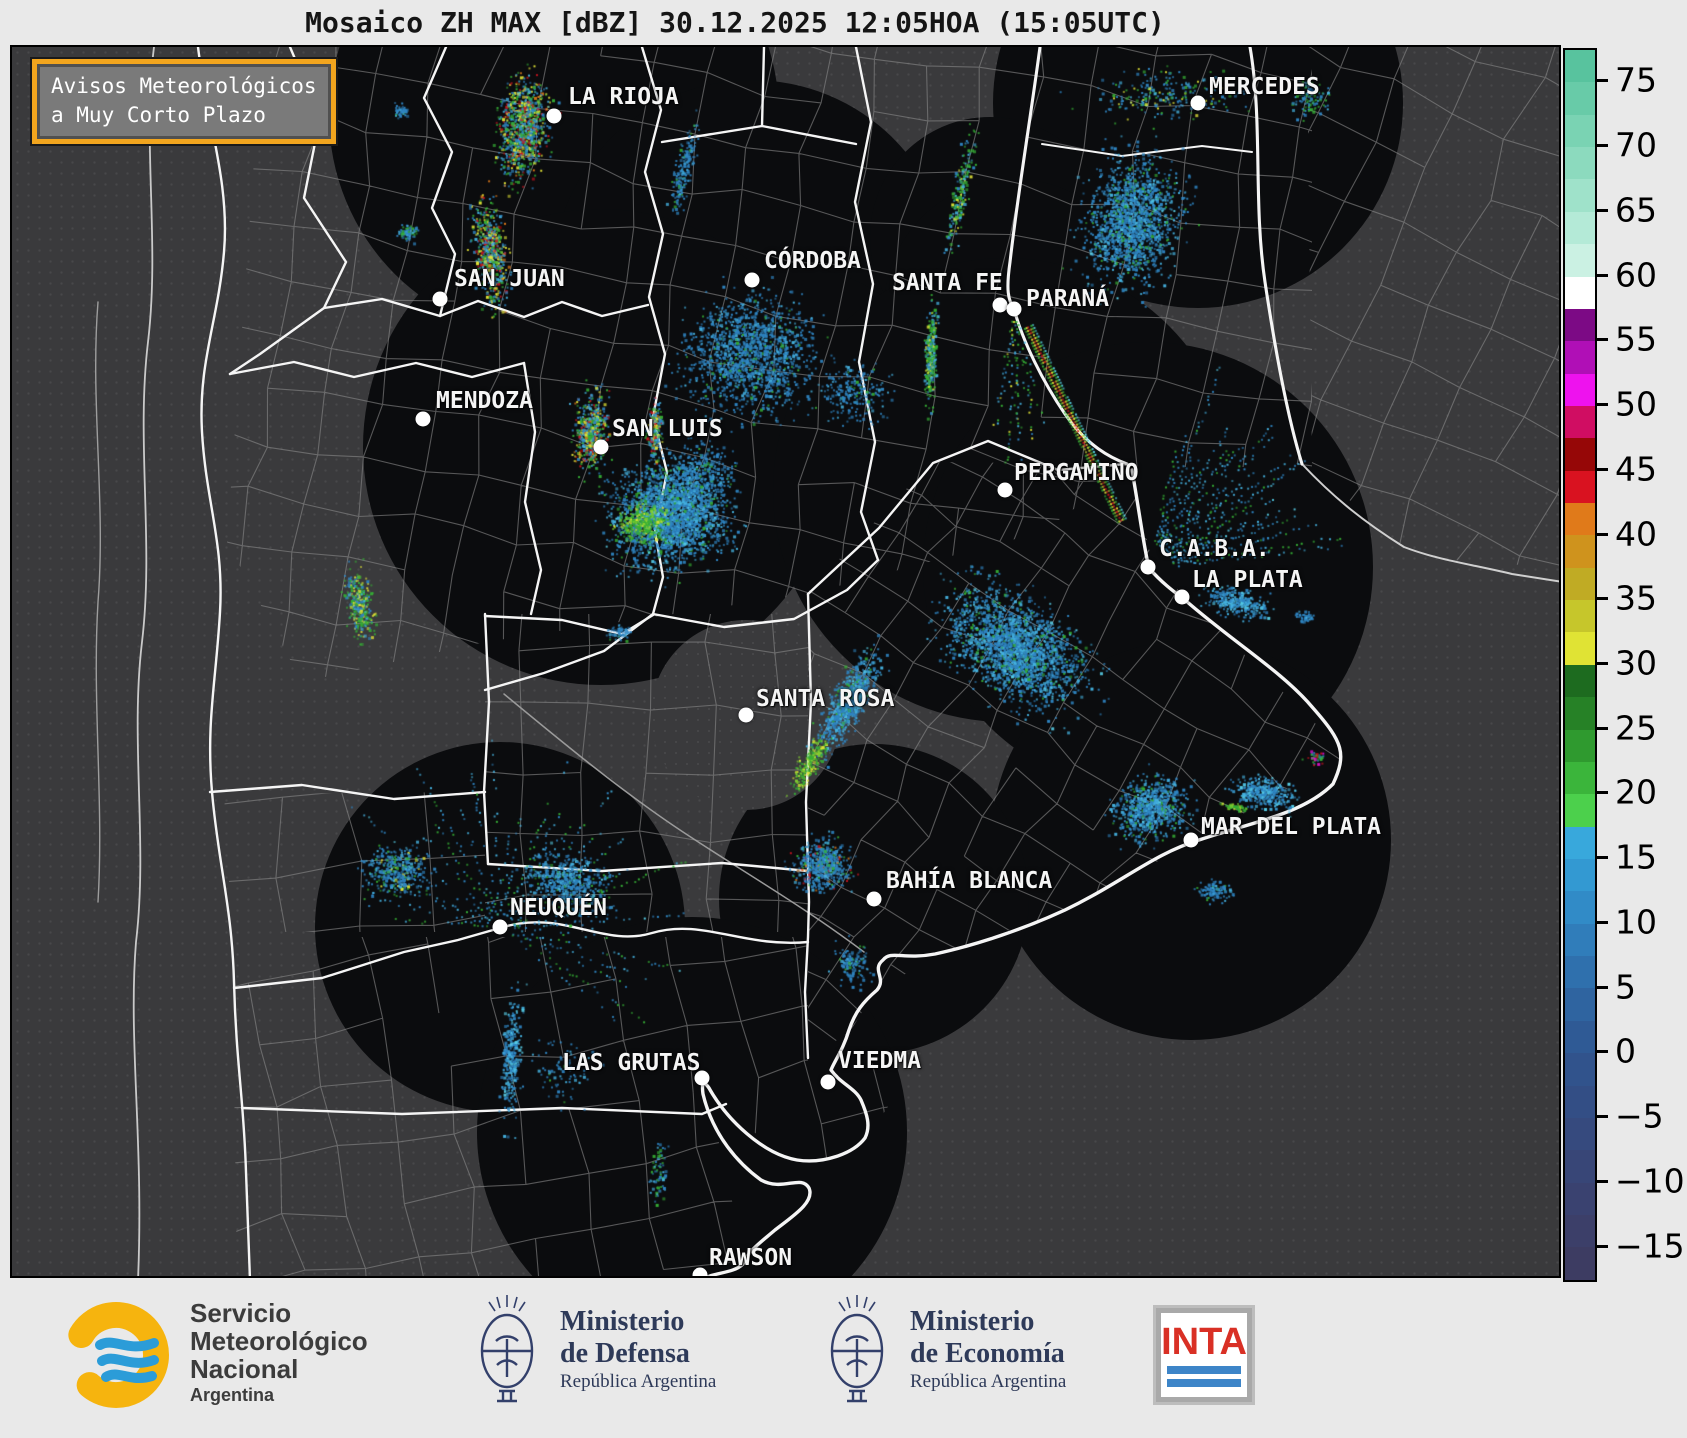 The width and height of the screenshot is (1687, 1438). I want to click on smn-logo-icon, so click(116, 1355).